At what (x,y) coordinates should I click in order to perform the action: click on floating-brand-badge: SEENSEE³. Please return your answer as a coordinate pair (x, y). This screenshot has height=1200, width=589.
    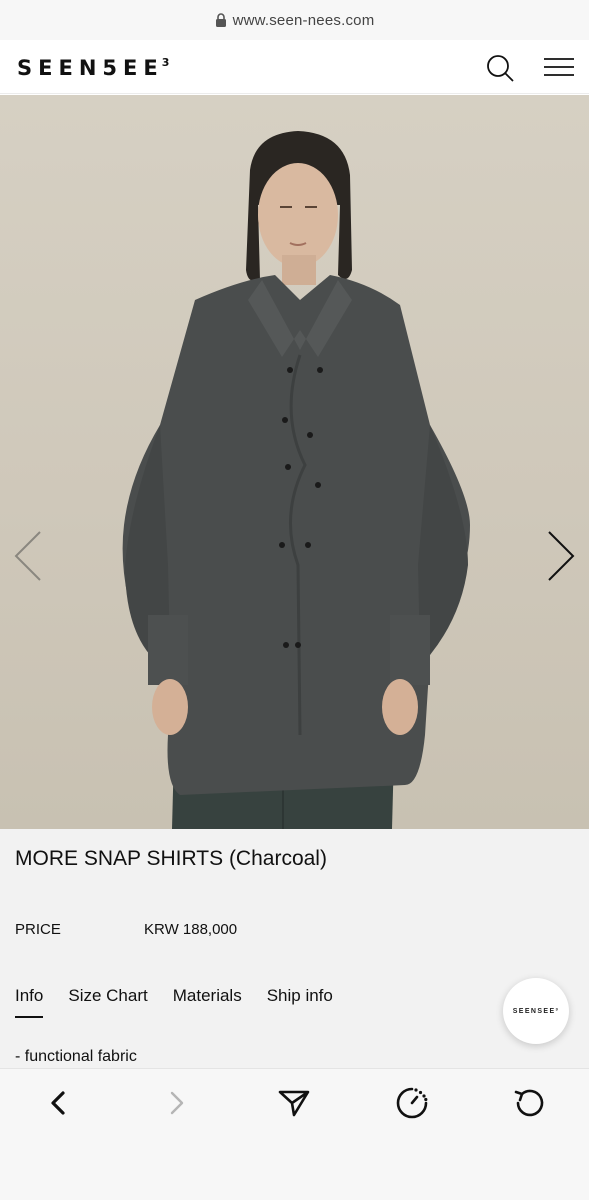
    Looking at the image, I should click on (536, 1011).